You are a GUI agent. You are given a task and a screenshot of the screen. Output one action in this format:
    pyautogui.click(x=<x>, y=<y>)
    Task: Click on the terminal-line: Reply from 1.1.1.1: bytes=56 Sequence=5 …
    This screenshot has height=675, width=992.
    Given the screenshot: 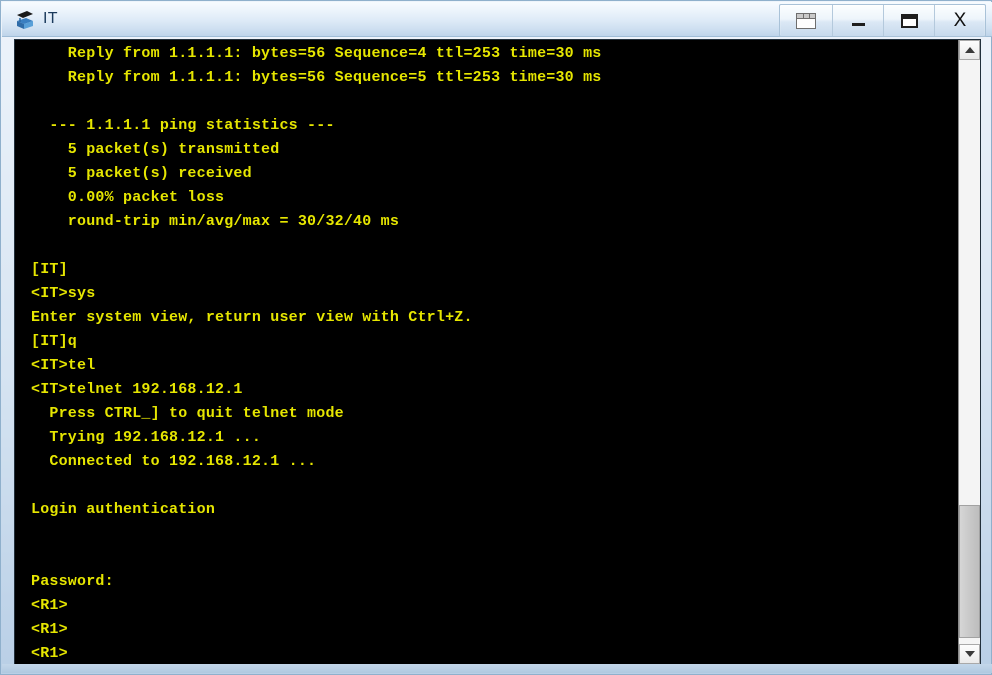 What is the action you would take?
    pyautogui.click(x=316, y=77)
    